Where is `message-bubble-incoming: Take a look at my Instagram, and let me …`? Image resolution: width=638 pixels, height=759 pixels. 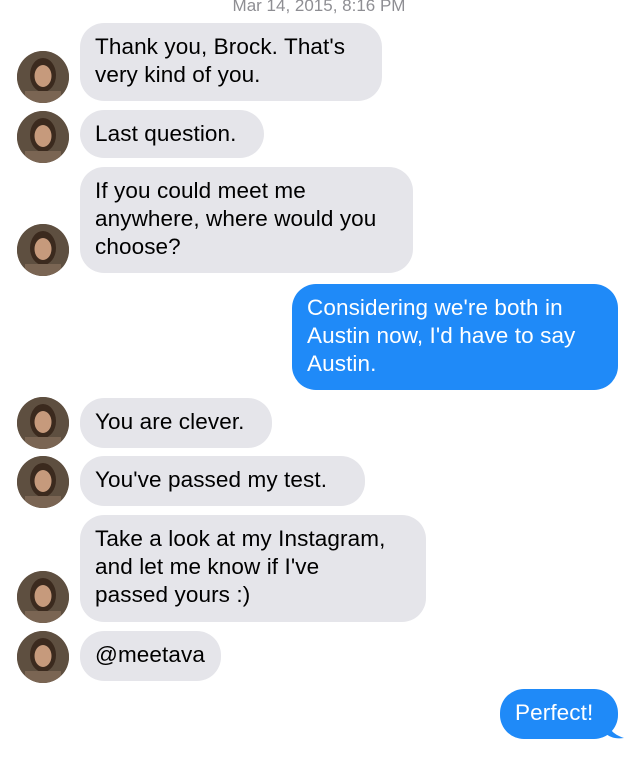 message-bubble-incoming: Take a look at my Instagram, and let me … is located at coordinates (253, 568).